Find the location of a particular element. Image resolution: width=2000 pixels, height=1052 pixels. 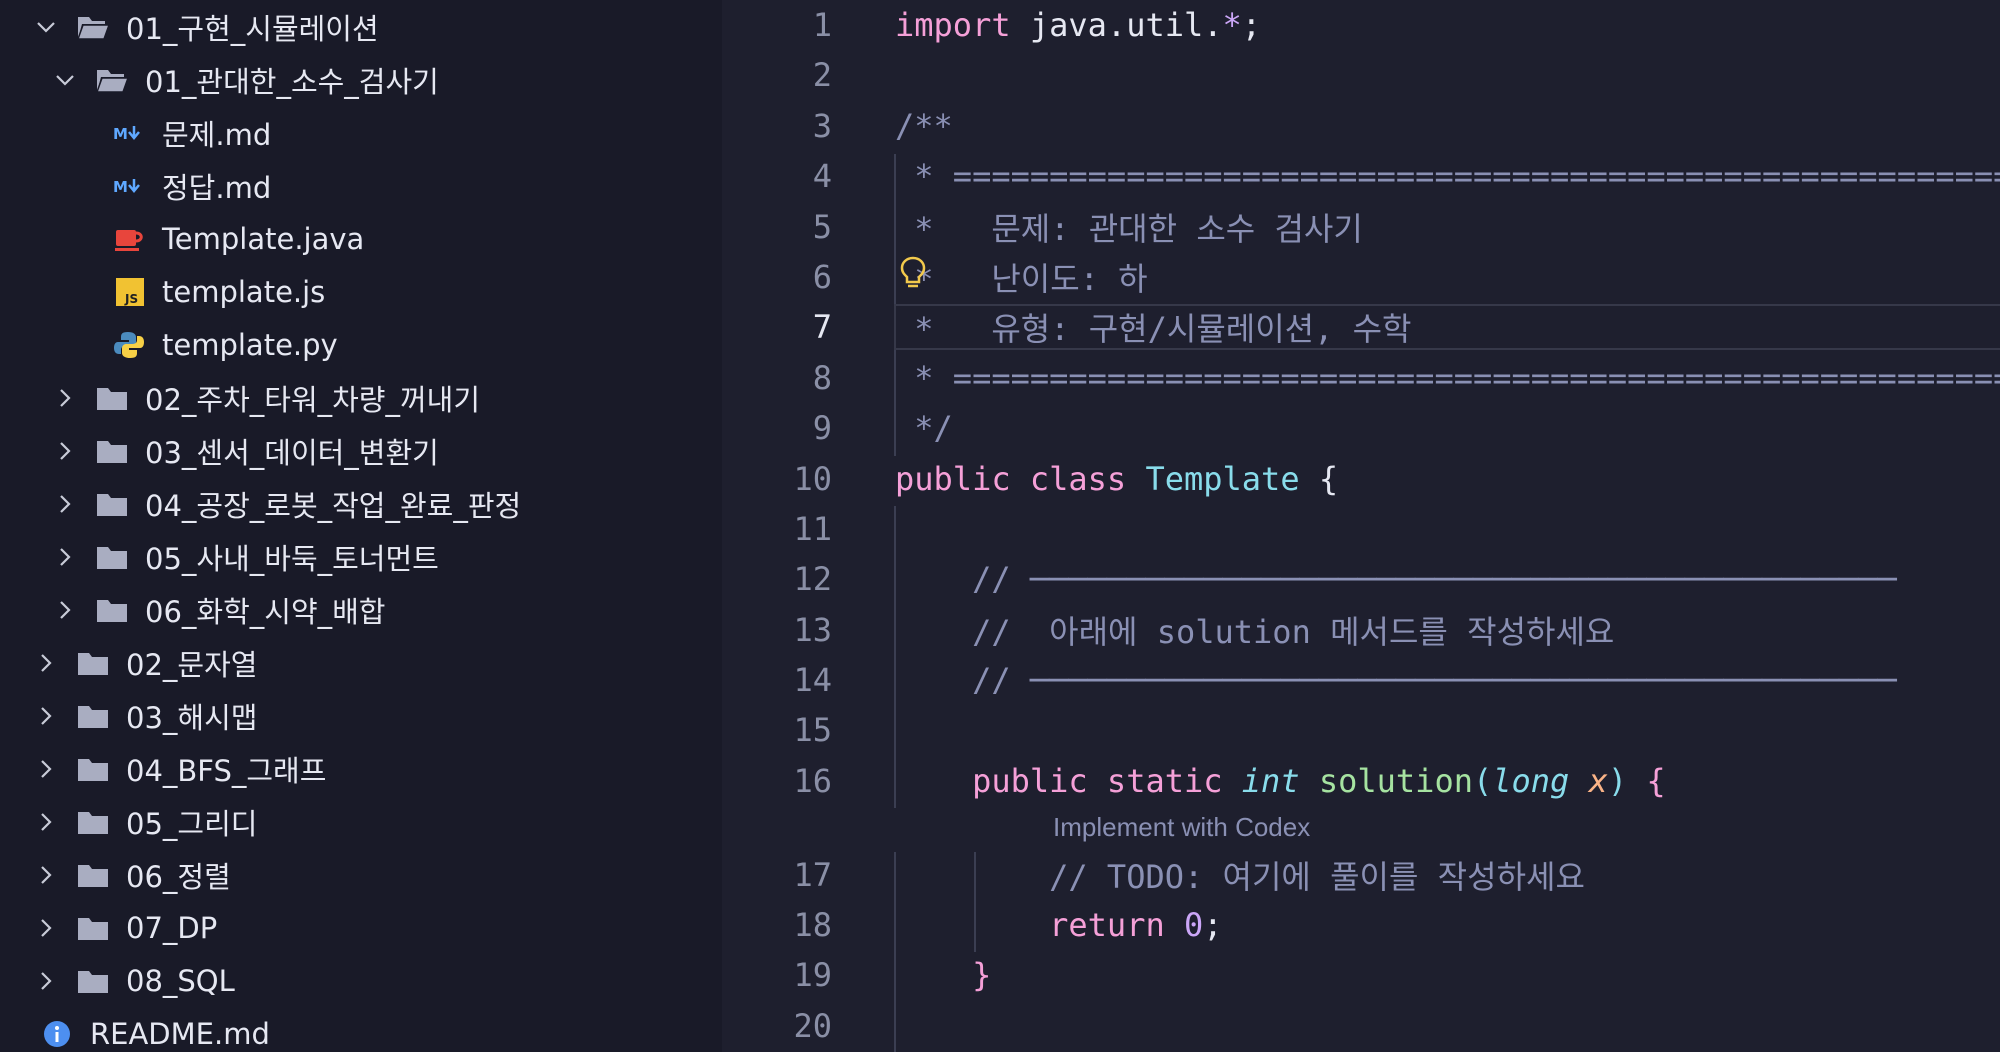

code-line-10: public class Template { is located at coordinates (1361, 479).